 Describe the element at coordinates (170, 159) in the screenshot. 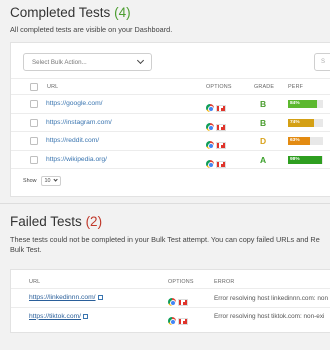

I see `table-row: https://wikipedia.org/ A 98%` at that location.